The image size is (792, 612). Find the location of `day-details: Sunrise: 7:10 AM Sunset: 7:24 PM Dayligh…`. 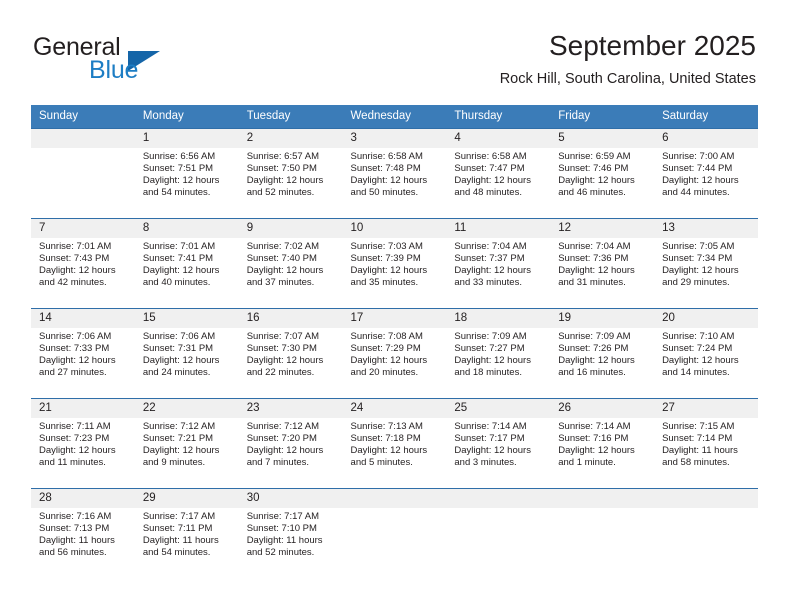

day-details: Sunrise: 7:10 AM Sunset: 7:24 PM Dayligh… is located at coordinates (706, 353).